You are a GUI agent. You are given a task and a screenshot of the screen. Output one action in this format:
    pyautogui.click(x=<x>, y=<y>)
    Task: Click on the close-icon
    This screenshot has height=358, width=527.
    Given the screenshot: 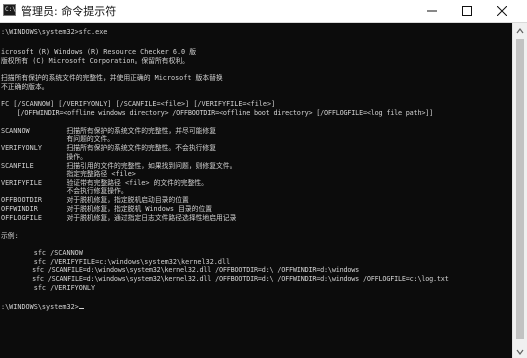 What is the action you would take?
    pyautogui.click(x=502, y=11)
    